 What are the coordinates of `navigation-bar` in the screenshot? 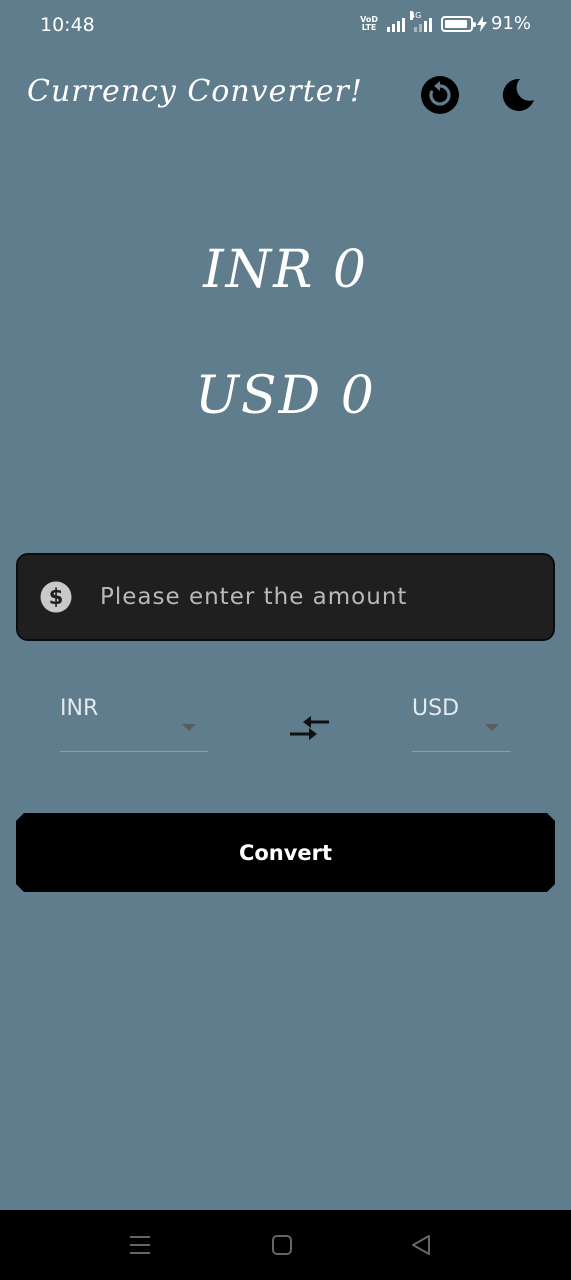 It's located at (285, 1245).